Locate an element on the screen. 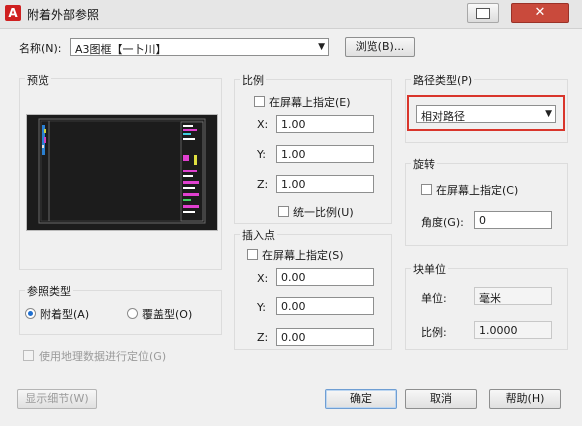 This screenshot has height=426, width=582. insertion-z-label: Z: is located at coordinates (263, 337).